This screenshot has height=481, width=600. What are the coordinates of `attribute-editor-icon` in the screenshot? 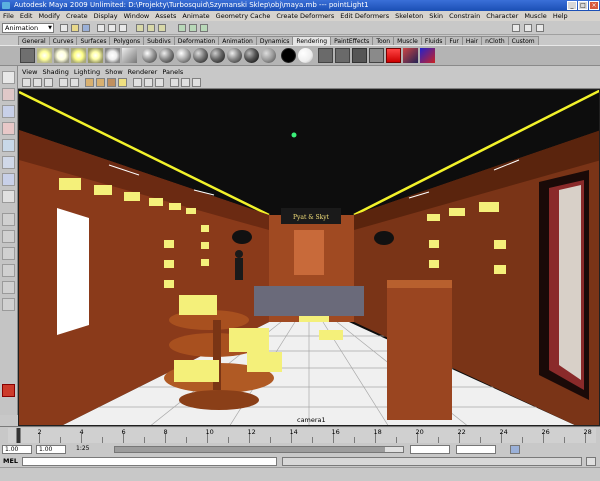 It's located at (516, 28).